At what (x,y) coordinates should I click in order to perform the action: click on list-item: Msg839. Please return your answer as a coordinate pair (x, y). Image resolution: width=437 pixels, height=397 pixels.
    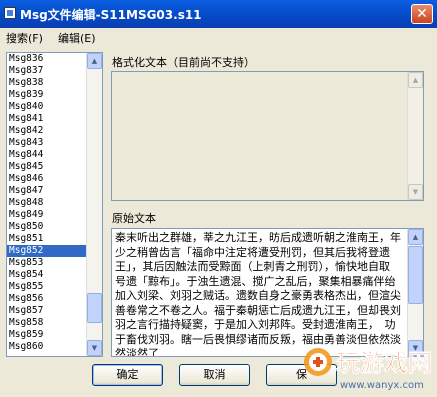
    Looking at the image, I should click on (47, 95).